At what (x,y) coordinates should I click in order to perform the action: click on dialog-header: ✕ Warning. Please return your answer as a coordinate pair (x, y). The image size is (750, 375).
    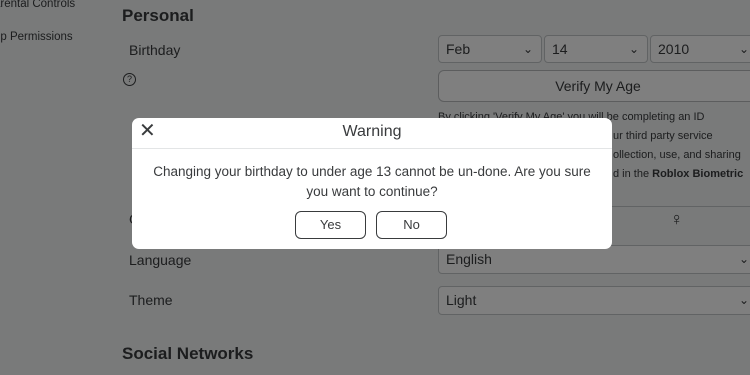
    Looking at the image, I should click on (372, 133).